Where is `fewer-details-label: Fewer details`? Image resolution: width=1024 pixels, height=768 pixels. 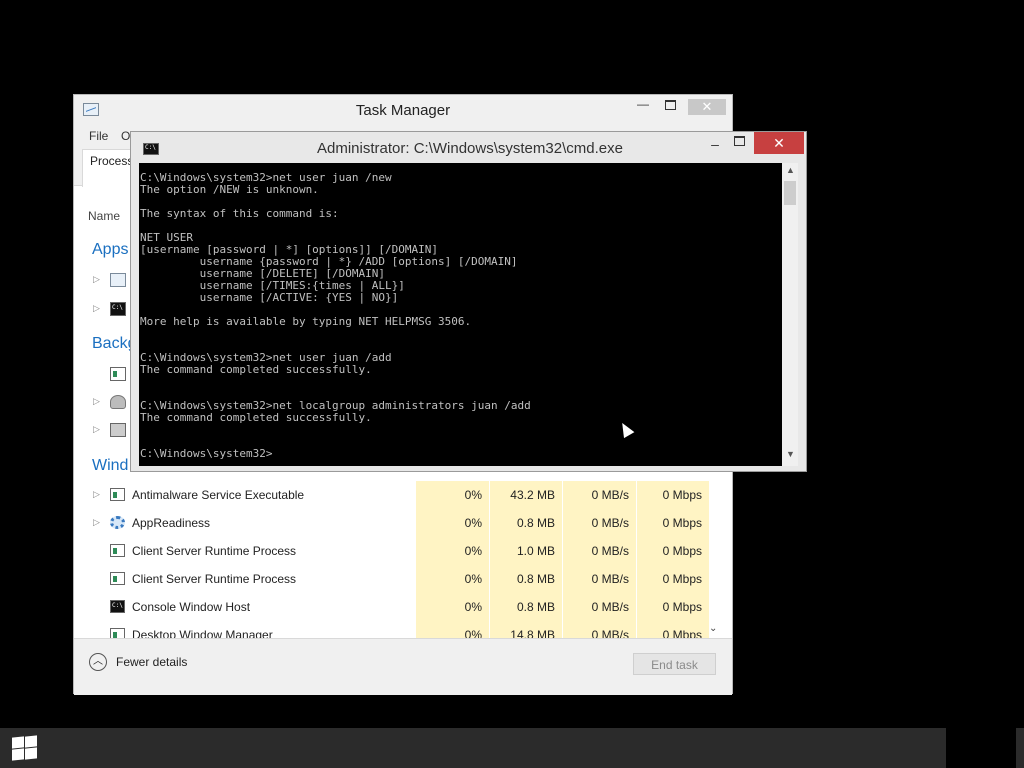 fewer-details-label: Fewer details is located at coordinates (152, 662).